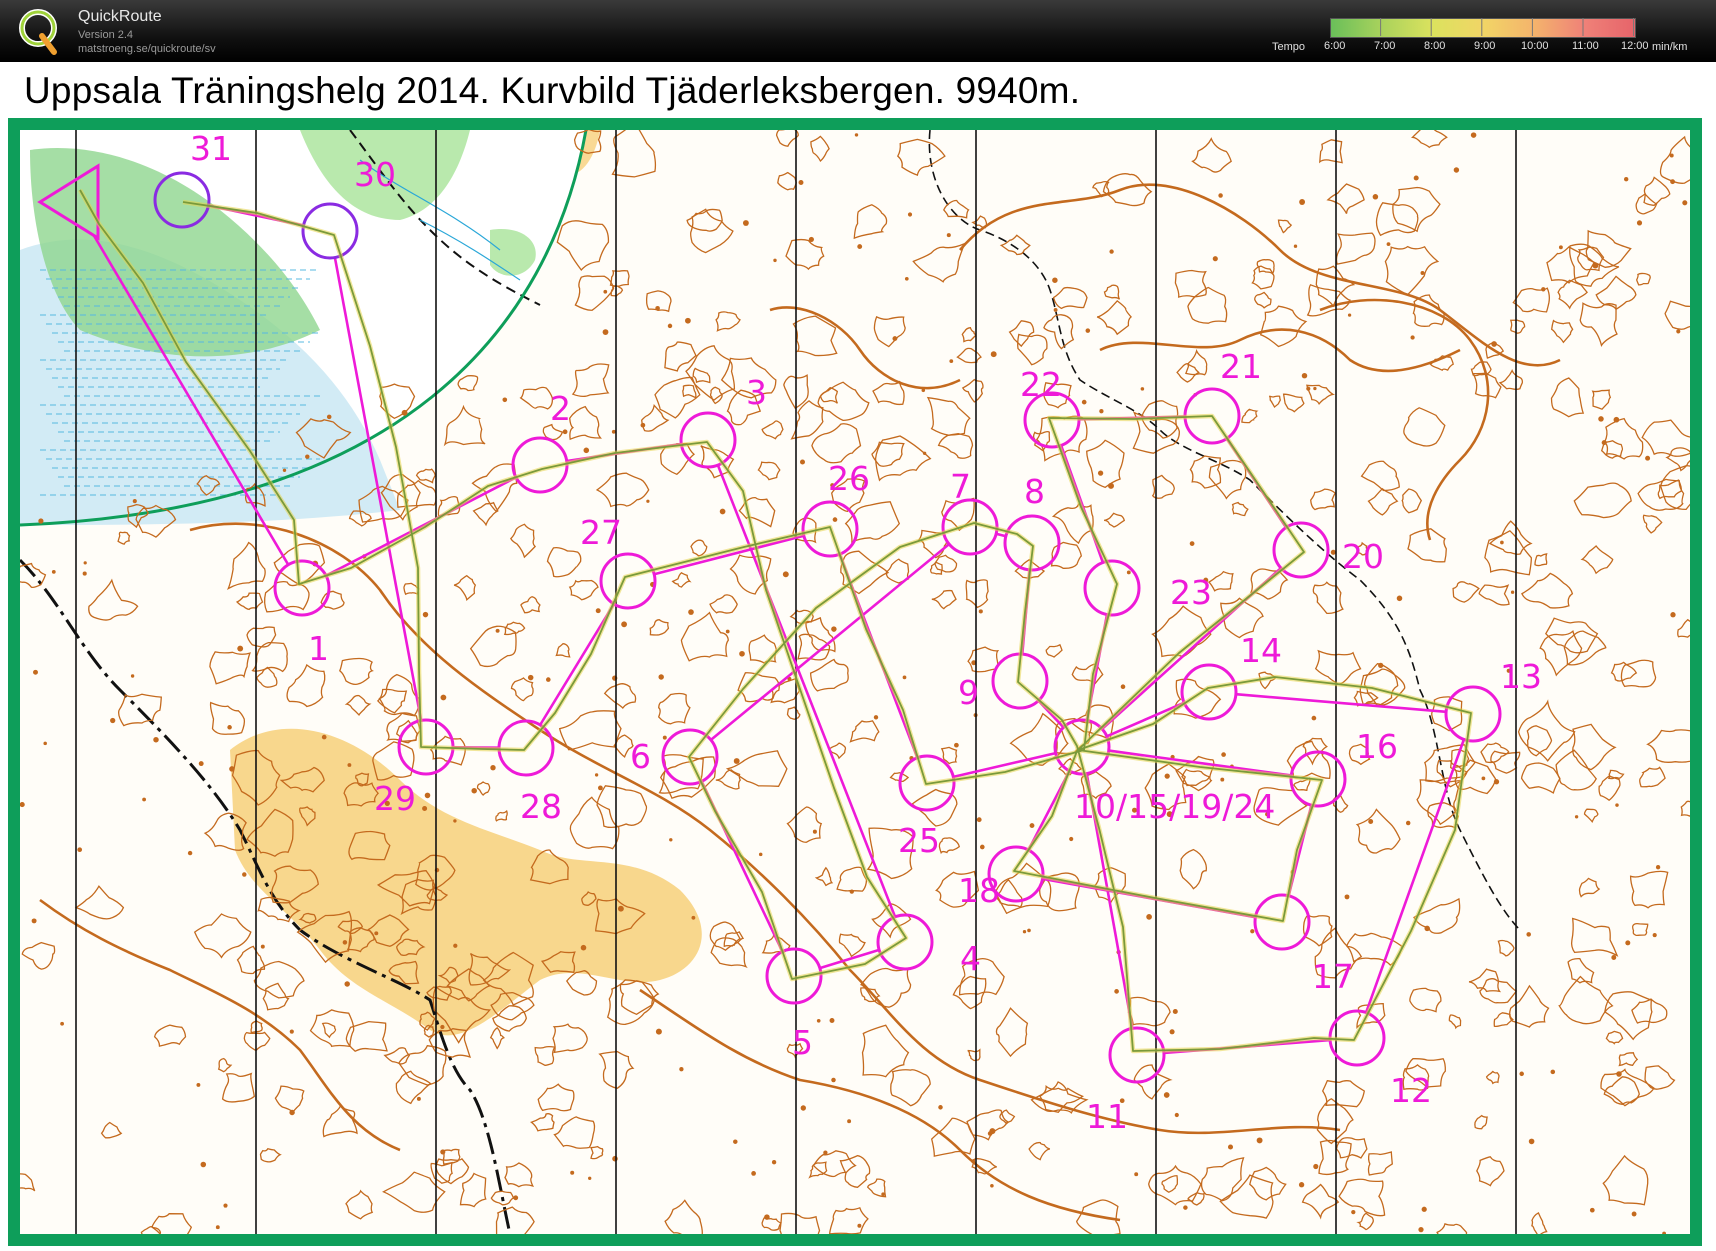 The image size is (1716, 1251). I want to click on control-label: 29, so click(395, 798).